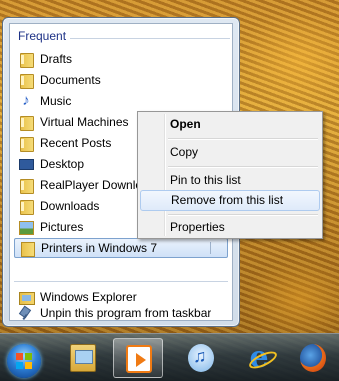 The image size is (339, 381). Describe the element at coordinates (42, 36) in the screenshot. I see `section-header-frequent: Frequent` at that location.